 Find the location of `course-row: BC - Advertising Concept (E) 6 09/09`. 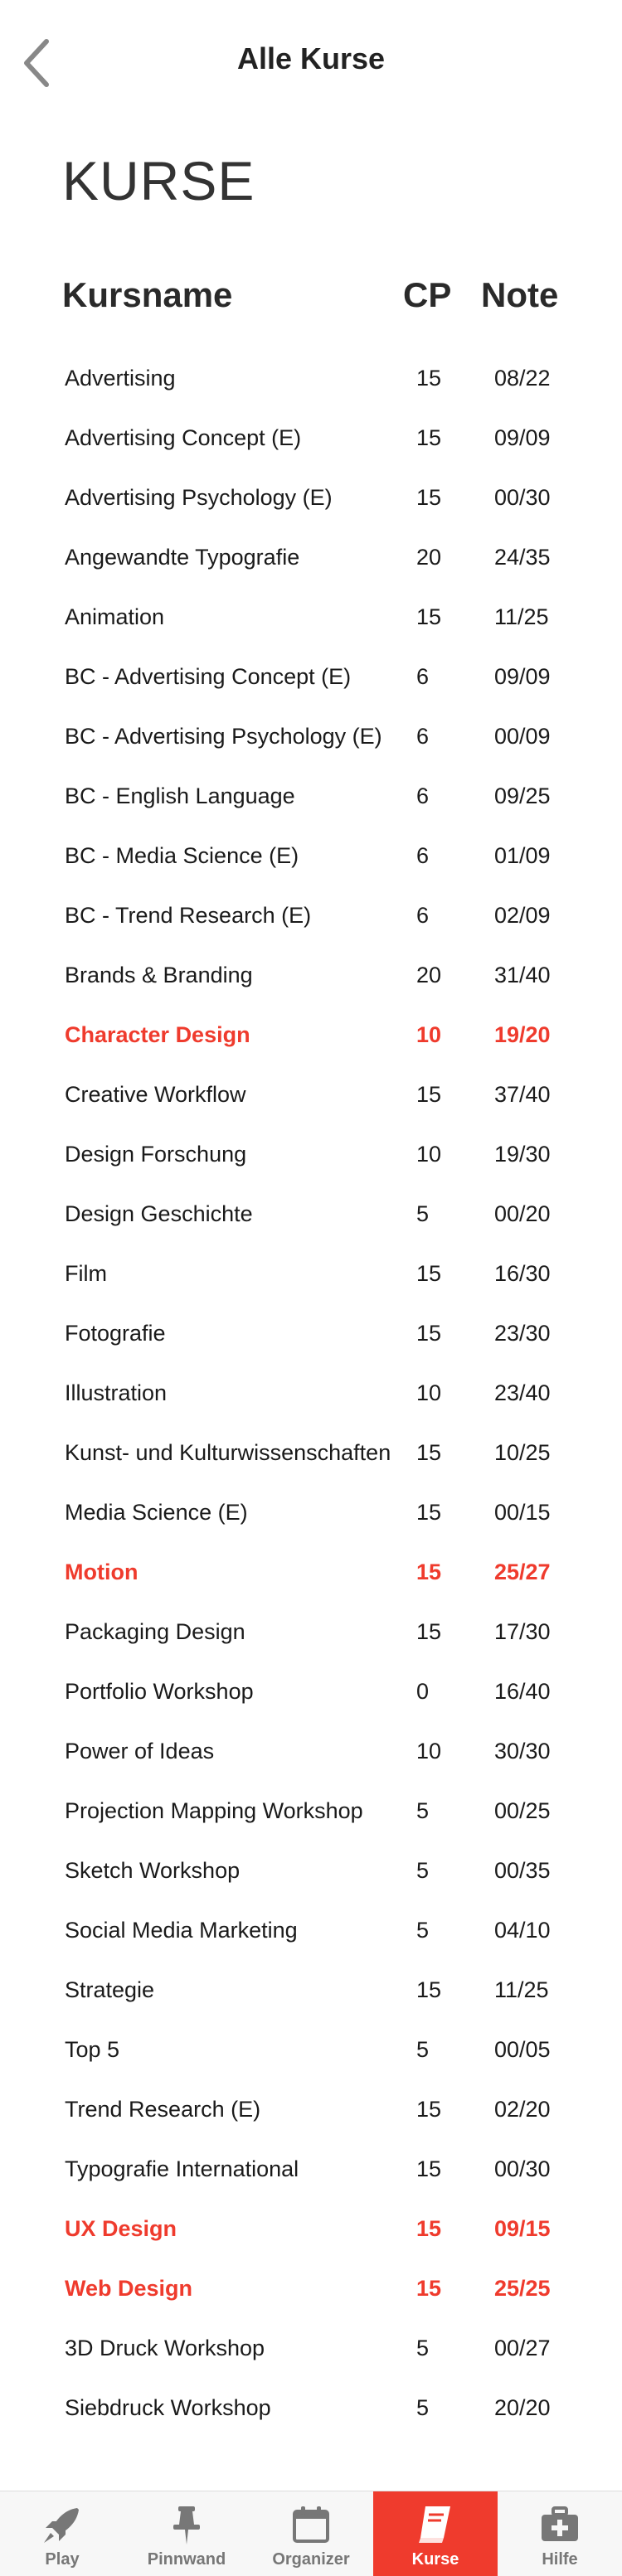

course-row: BC - Advertising Concept (E) 6 09/09 is located at coordinates (311, 679).